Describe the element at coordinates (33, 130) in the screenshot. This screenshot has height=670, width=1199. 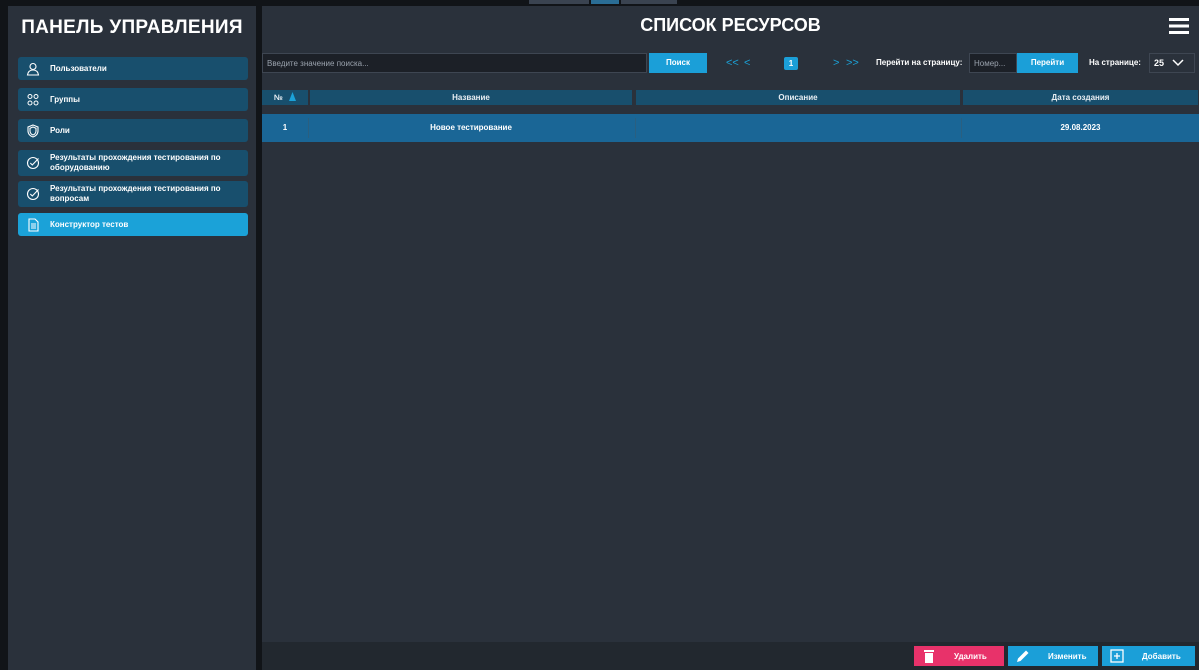
I see `shield-icon` at that location.